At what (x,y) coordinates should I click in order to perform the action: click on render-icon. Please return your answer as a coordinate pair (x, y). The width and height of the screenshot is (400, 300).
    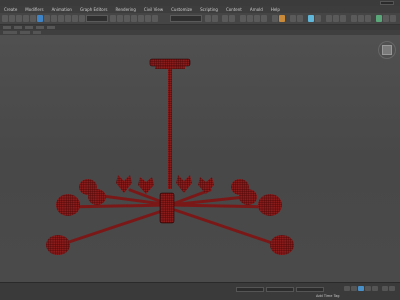
    Looking at the image, I should click on (282, 18).